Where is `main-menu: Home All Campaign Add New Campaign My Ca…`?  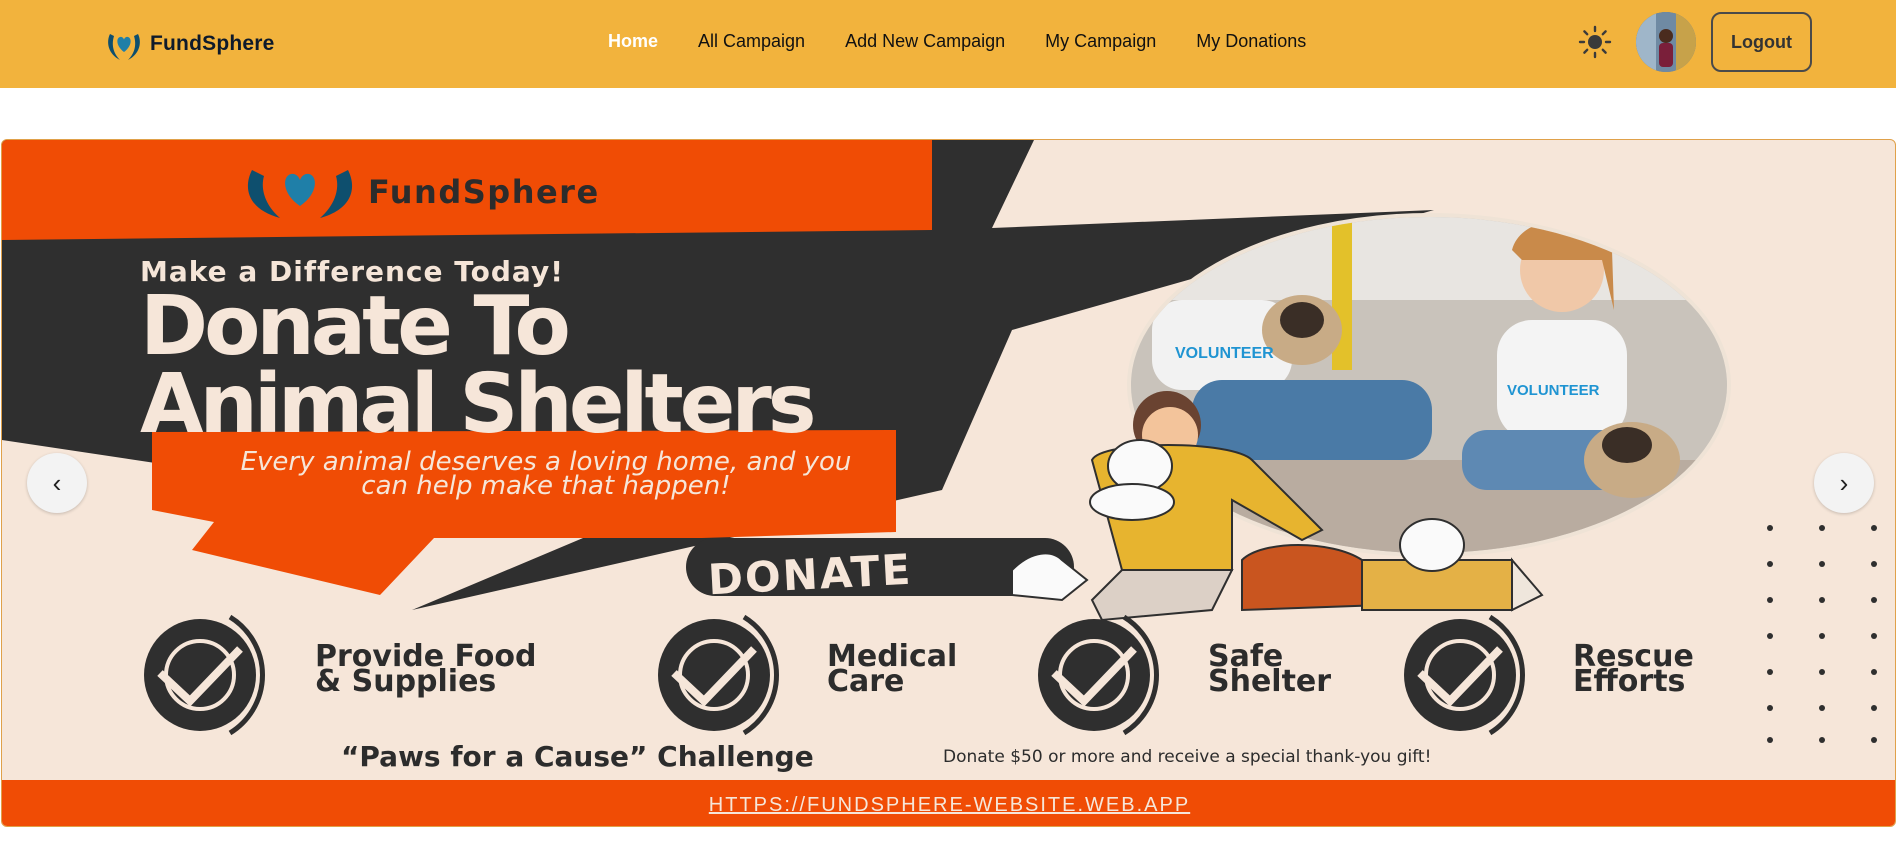
main-menu: Home All Campaign Add New Campaign My Ca… is located at coordinates (957, 41).